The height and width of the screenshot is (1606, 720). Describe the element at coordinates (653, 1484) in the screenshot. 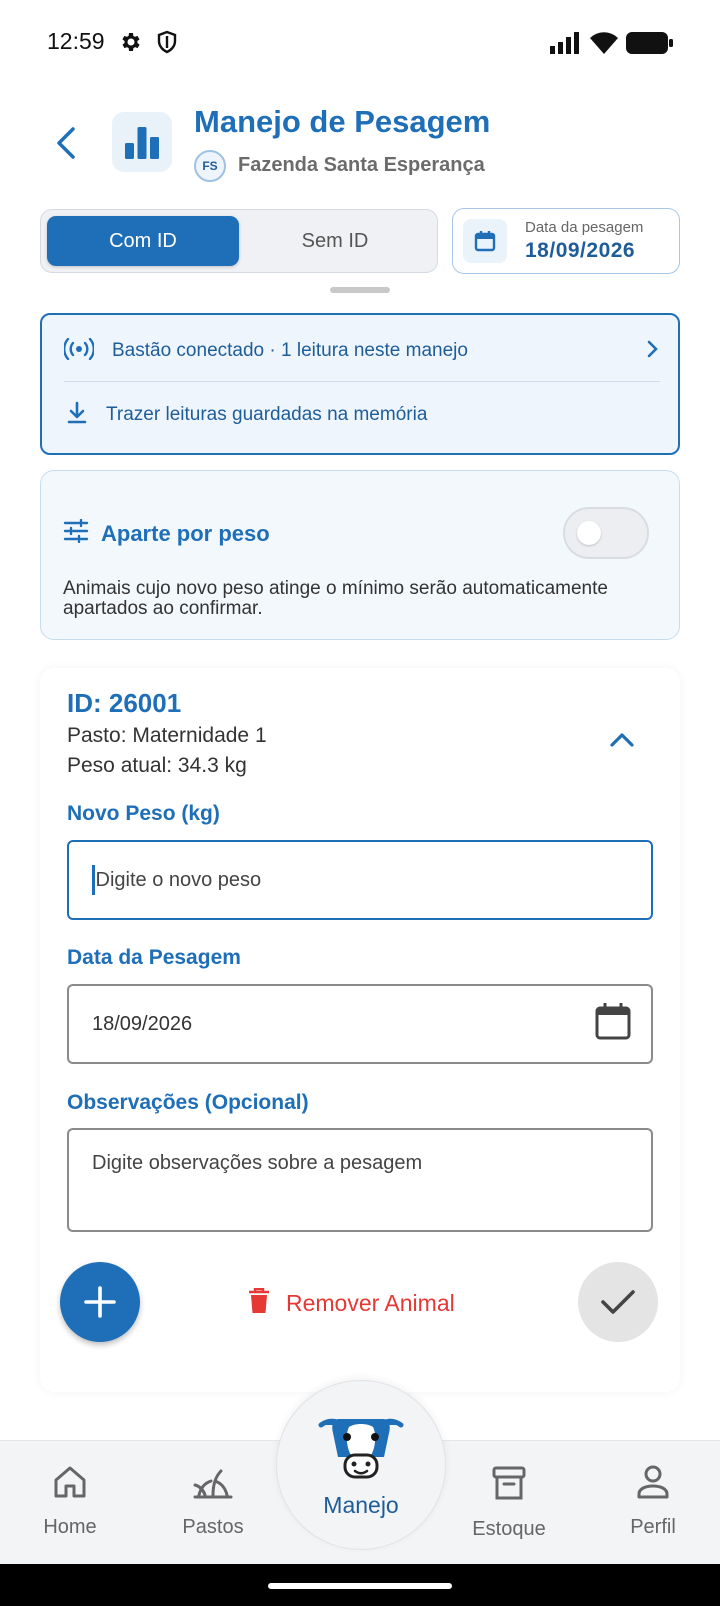

I see `person-icon` at that location.